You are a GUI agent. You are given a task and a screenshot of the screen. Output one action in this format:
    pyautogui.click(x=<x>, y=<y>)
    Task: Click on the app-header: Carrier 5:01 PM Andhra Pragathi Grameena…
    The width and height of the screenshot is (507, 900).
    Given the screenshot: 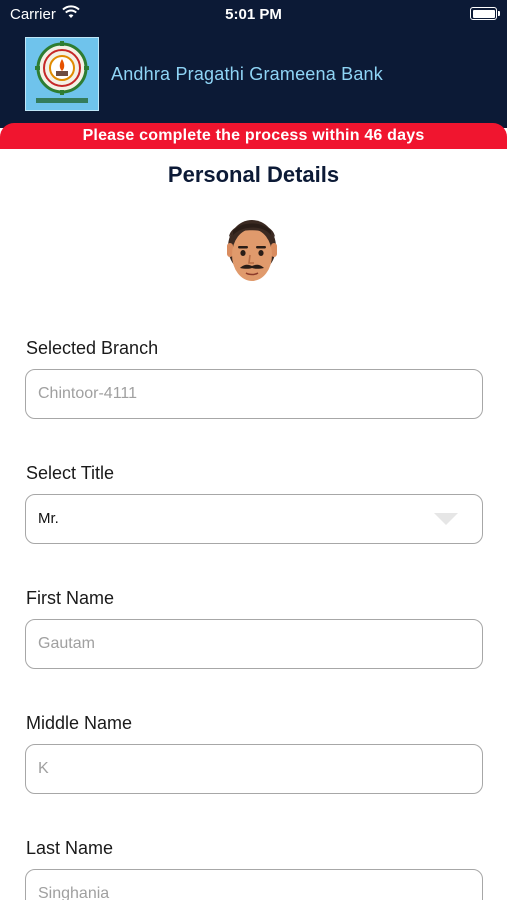 What is the action you would take?
    pyautogui.click(x=253, y=64)
    